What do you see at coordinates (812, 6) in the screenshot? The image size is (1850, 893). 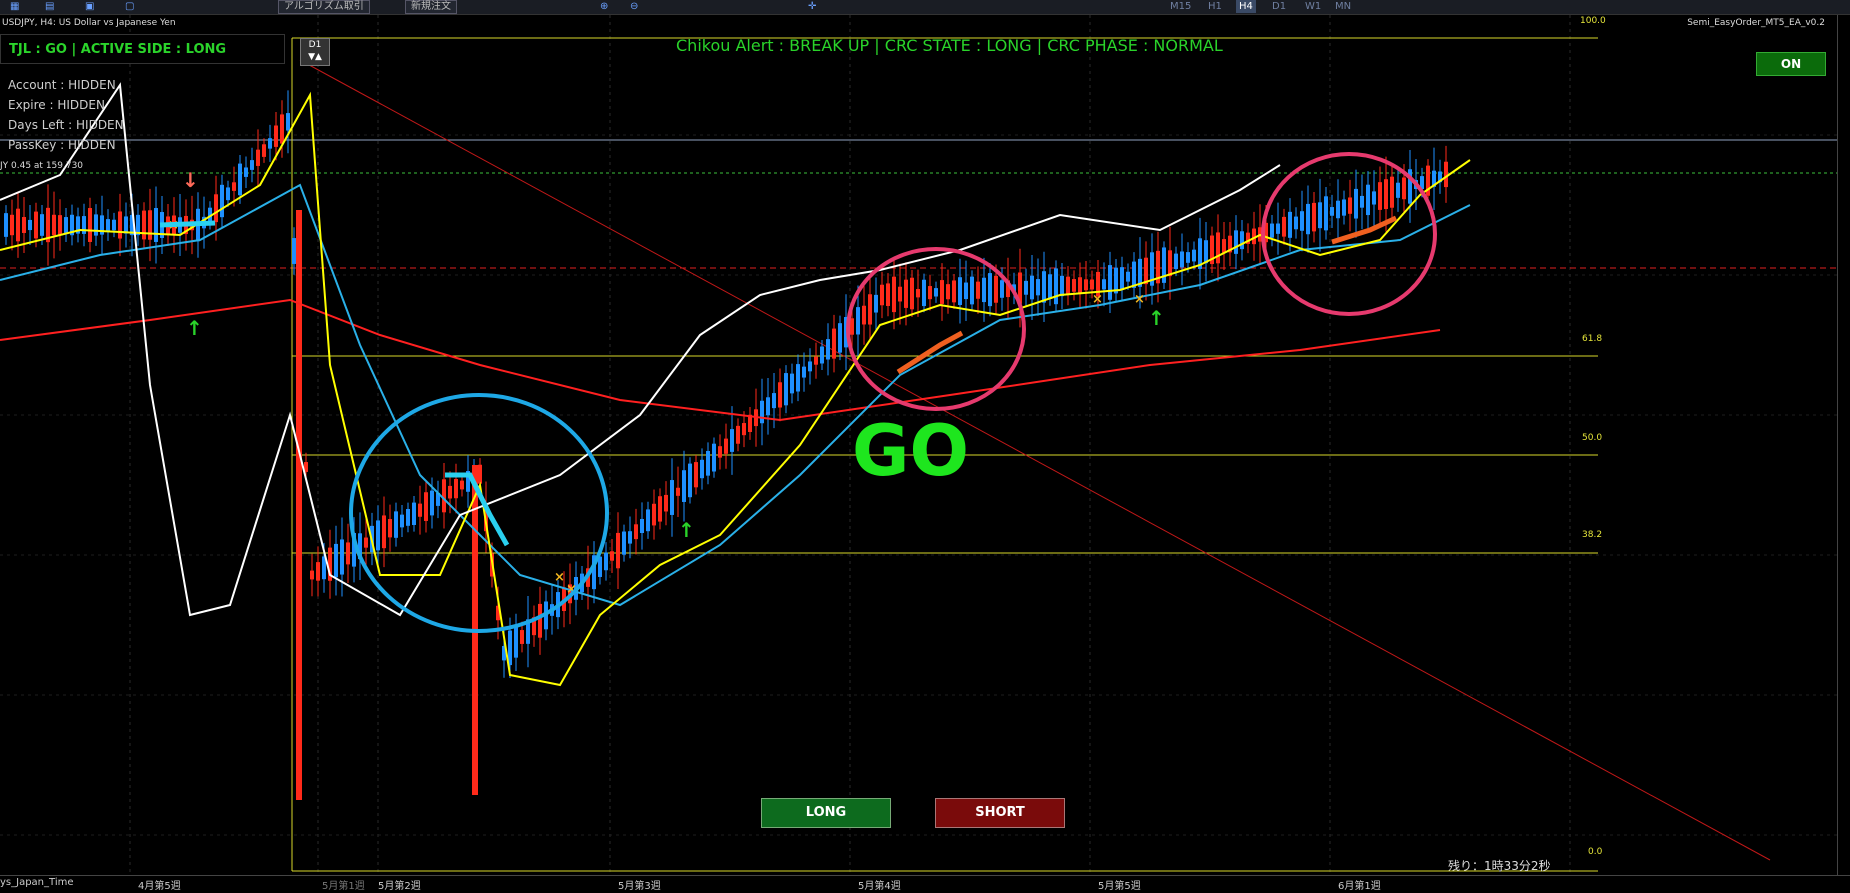 I see `crosshair-icon: ✛` at bounding box center [812, 6].